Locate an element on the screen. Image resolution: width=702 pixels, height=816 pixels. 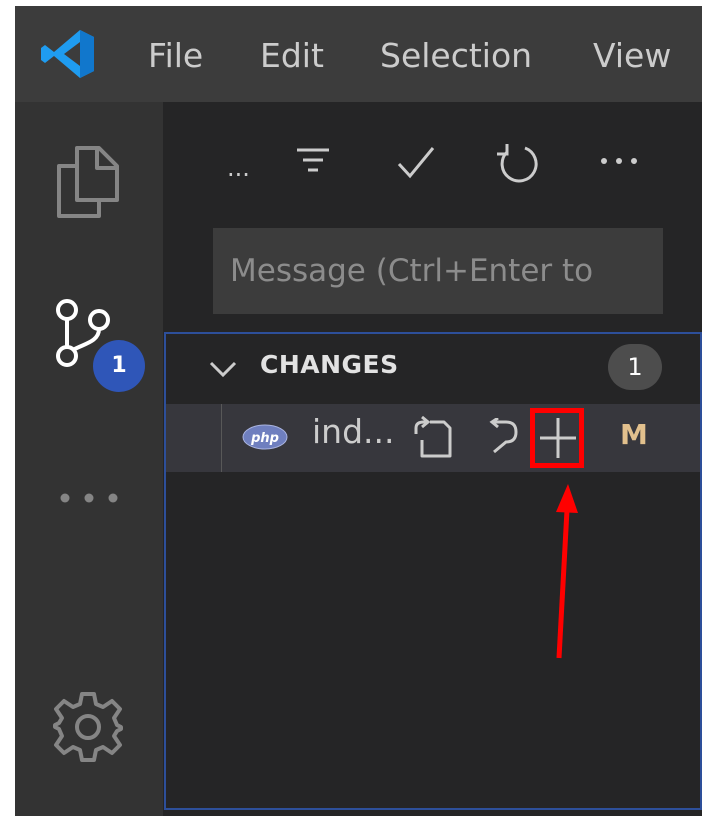
more-actions-icon is located at coordinates (619, 161).